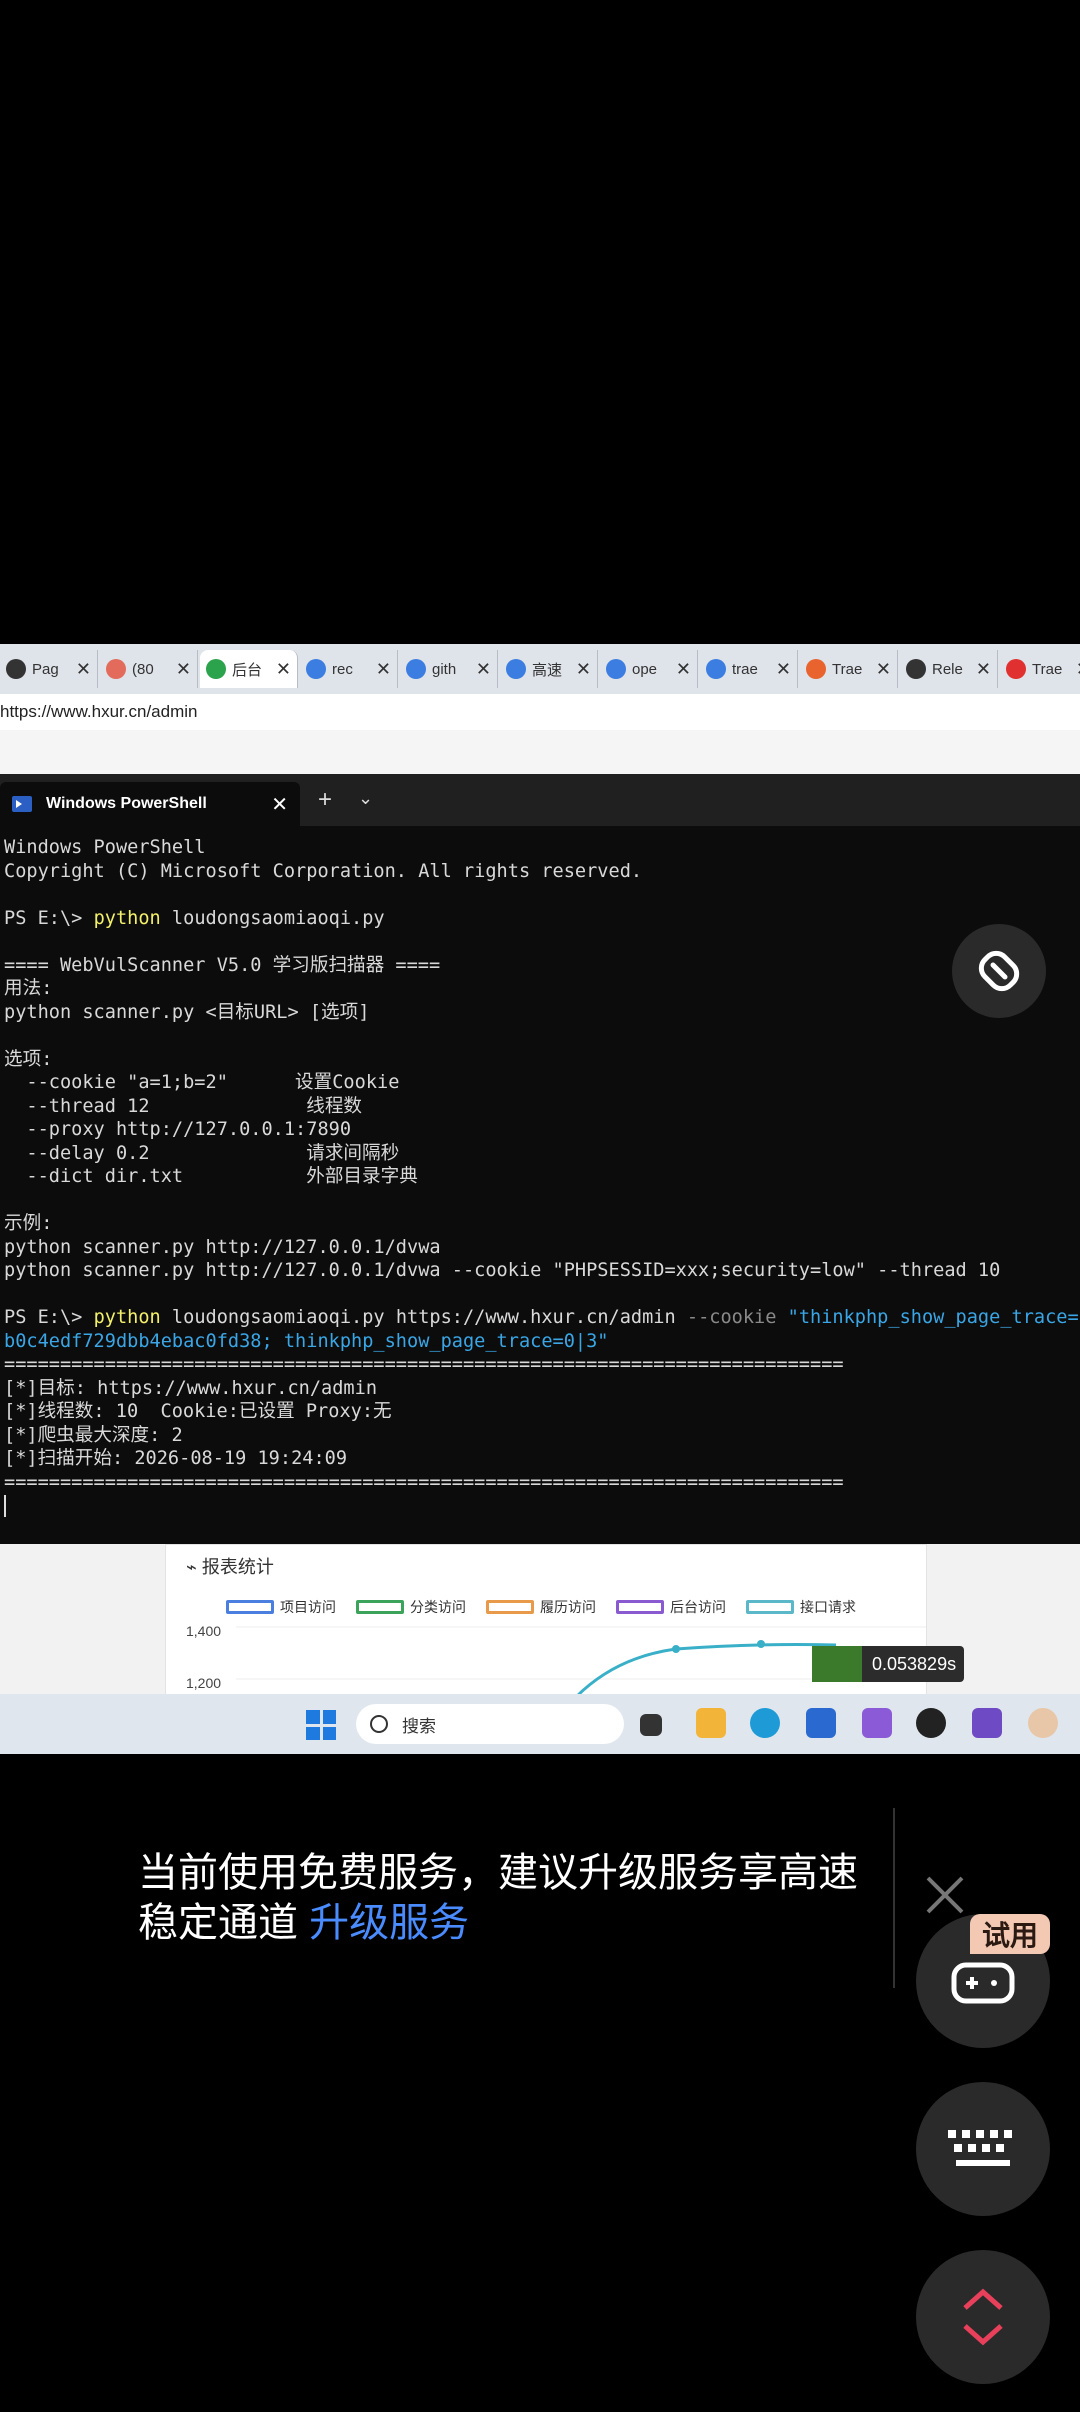  What do you see at coordinates (894, 1898) in the screenshot?
I see `vertical-divider` at bounding box center [894, 1898].